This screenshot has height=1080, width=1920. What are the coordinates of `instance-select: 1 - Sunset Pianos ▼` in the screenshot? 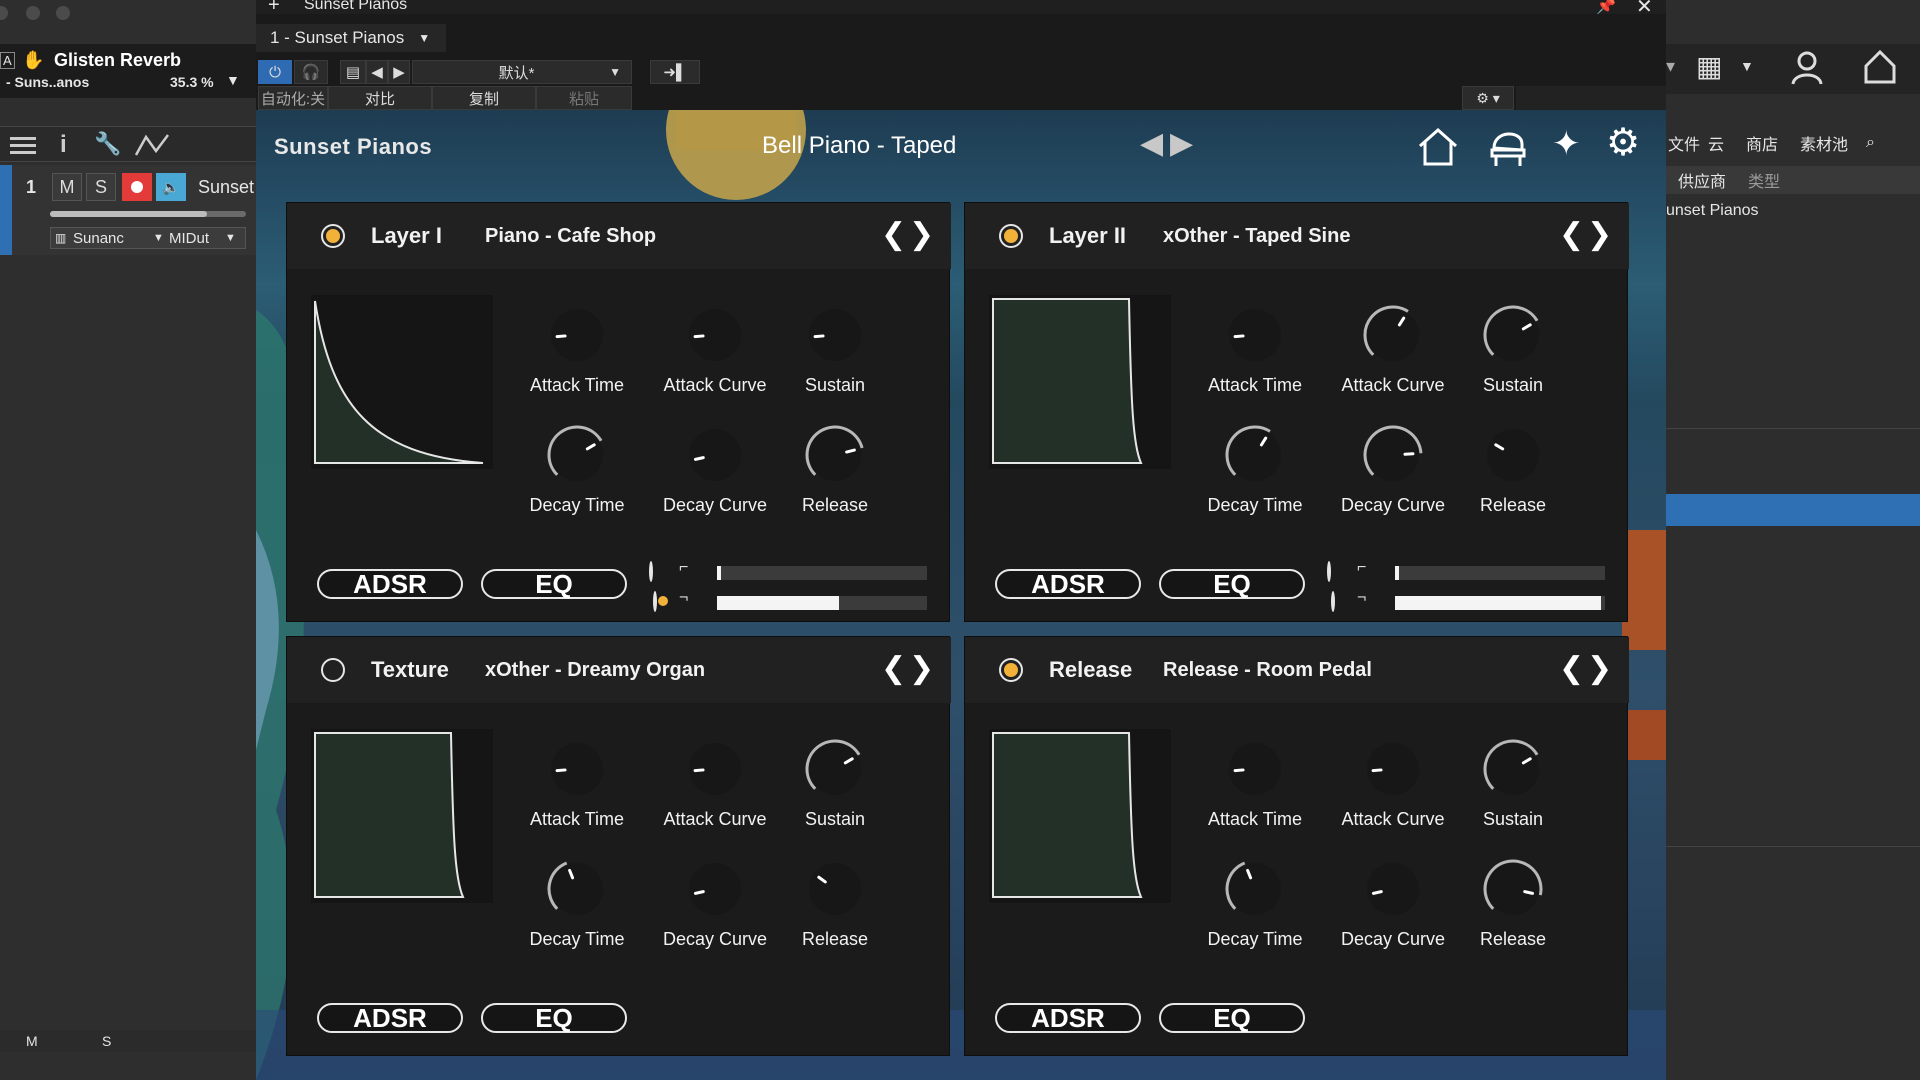 It's located at (351, 38).